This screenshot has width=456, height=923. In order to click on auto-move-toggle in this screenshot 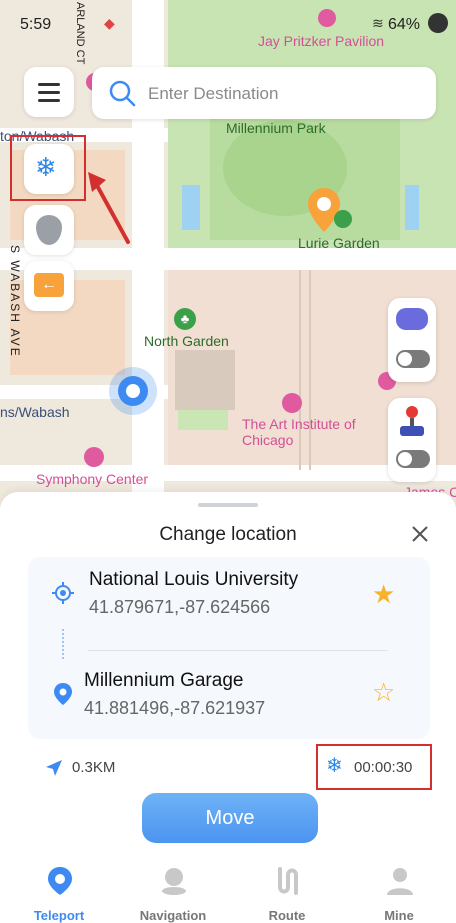, I will do `click(413, 459)`.